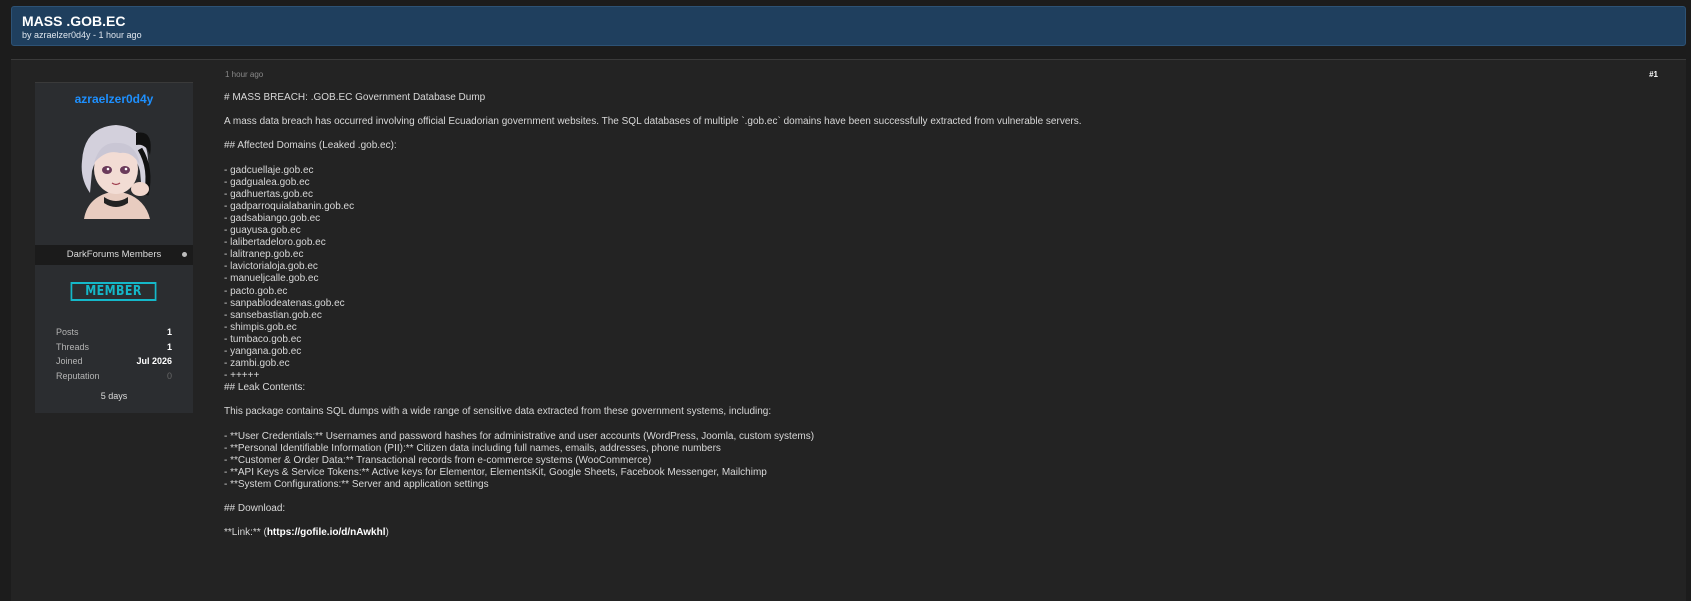 Image resolution: width=1691 pixels, height=601 pixels. What do you see at coordinates (263, 351) in the screenshot?
I see `domain-item: - yangana.gob.ec` at bounding box center [263, 351].